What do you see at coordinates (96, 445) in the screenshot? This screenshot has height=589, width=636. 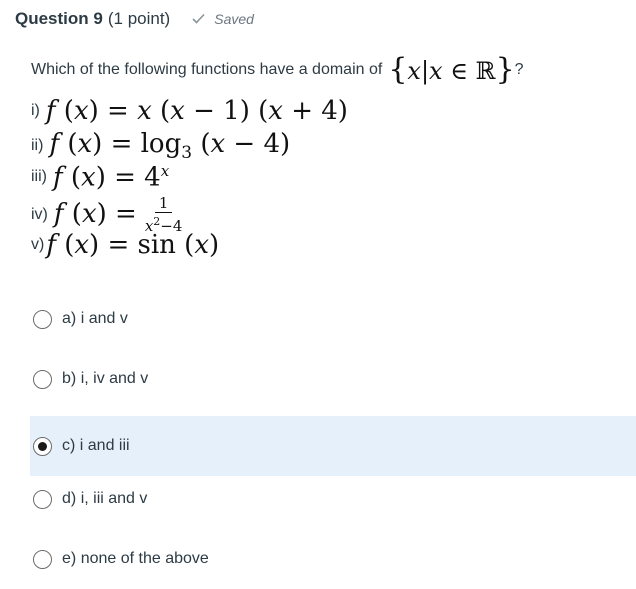 I see `option-label: c) i and iii` at bounding box center [96, 445].